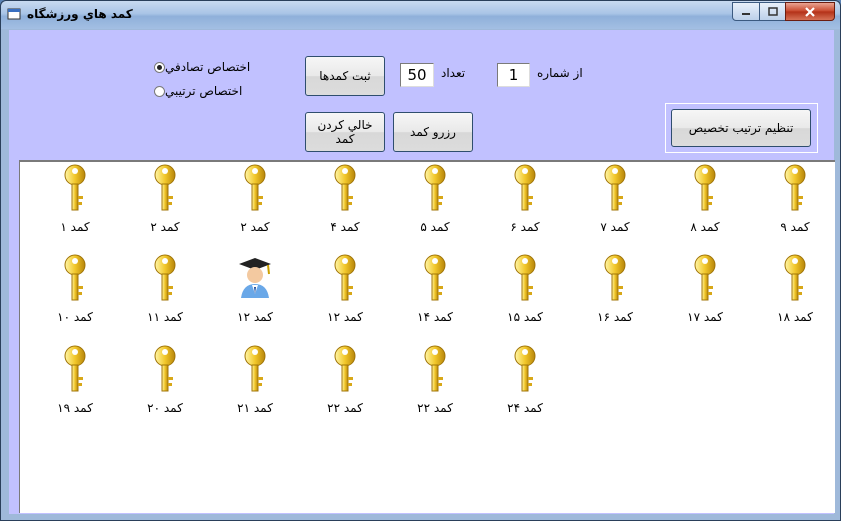  I want to click on locker-item: كمد ۱۰, so click(75, 295).